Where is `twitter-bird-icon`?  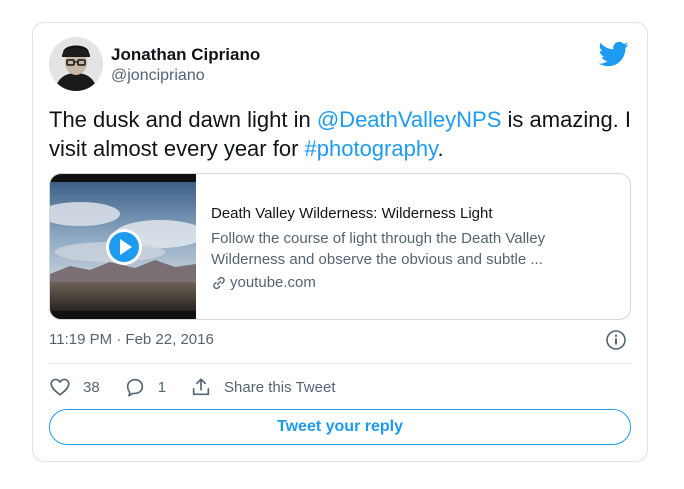 twitter-bird-icon is located at coordinates (613, 54).